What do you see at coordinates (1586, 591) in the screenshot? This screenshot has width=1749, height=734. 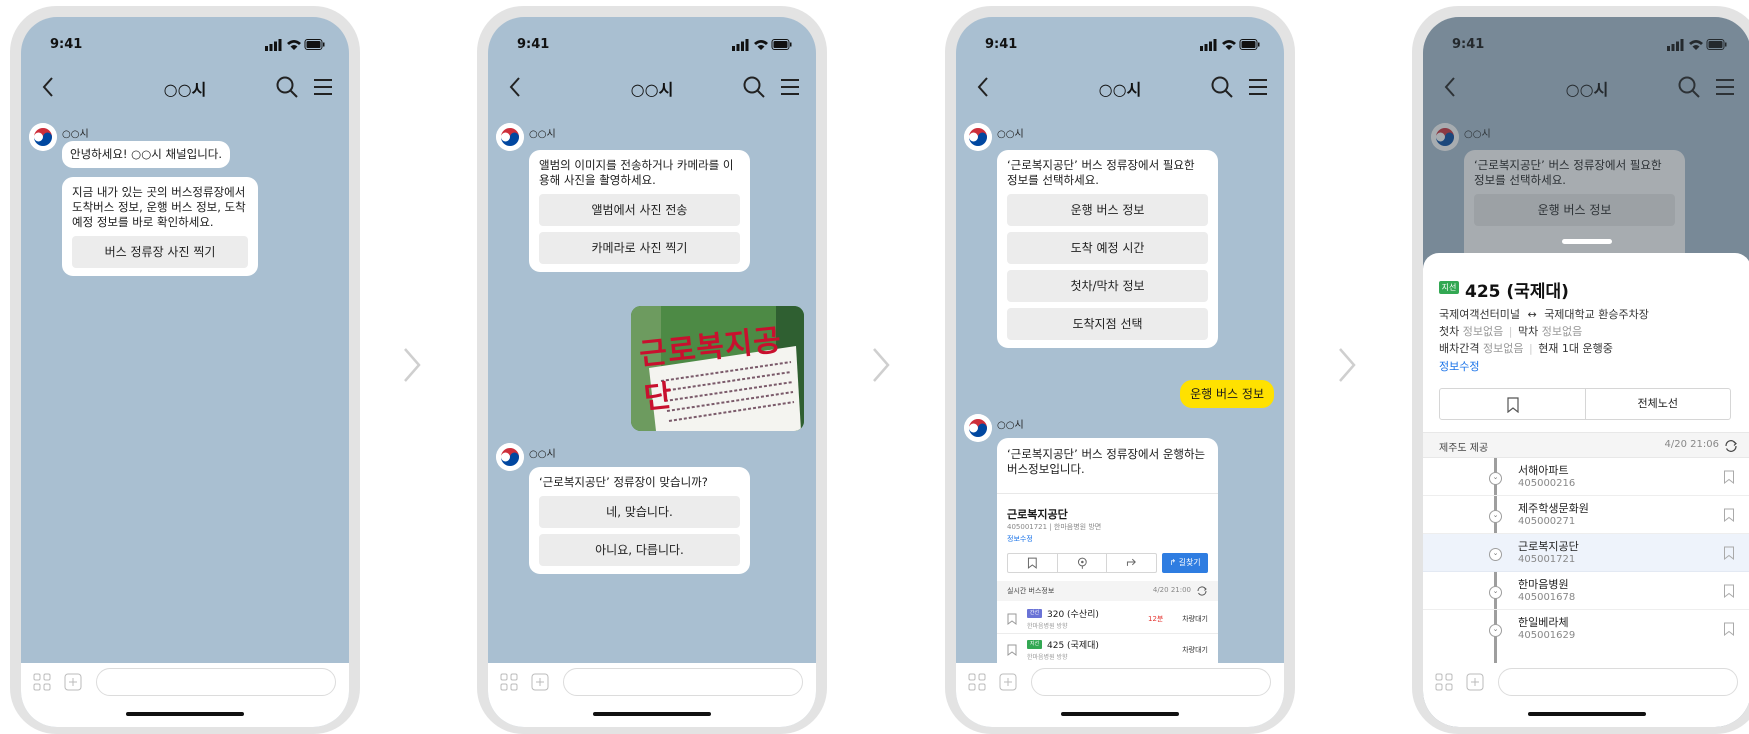 I see `stop-row: ⌄ 한마음병원 405001678` at bounding box center [1586, 591].